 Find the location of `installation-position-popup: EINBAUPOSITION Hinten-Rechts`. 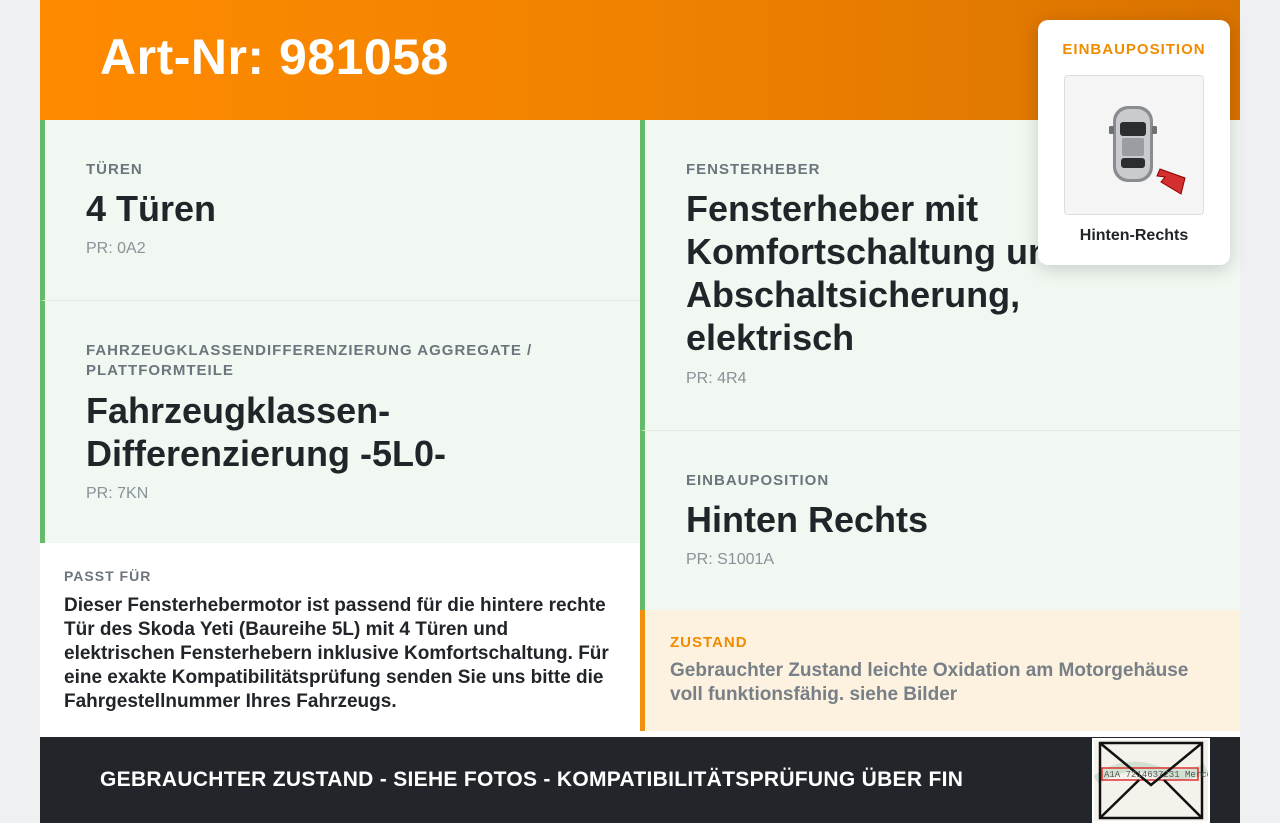

installation-position-popup: EINBAUPOSITION Hinten-Rechts is located at coordinates (1134, 142).